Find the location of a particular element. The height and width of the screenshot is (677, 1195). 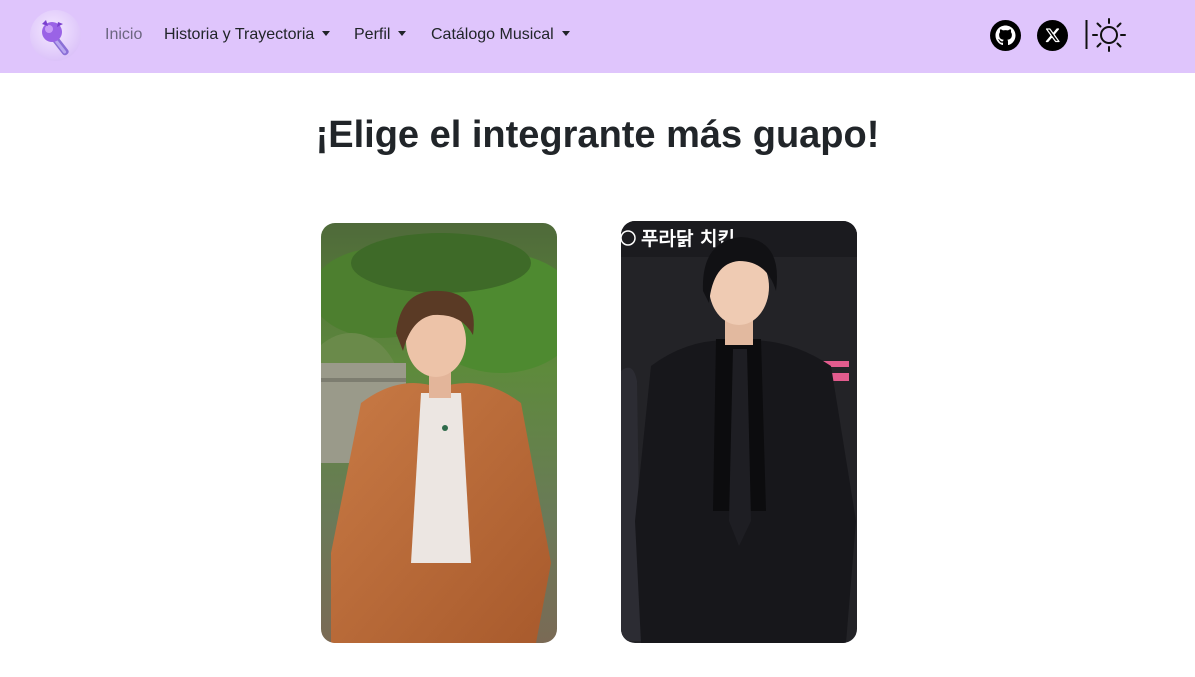

github-link is located at coordinates (1005, 35).